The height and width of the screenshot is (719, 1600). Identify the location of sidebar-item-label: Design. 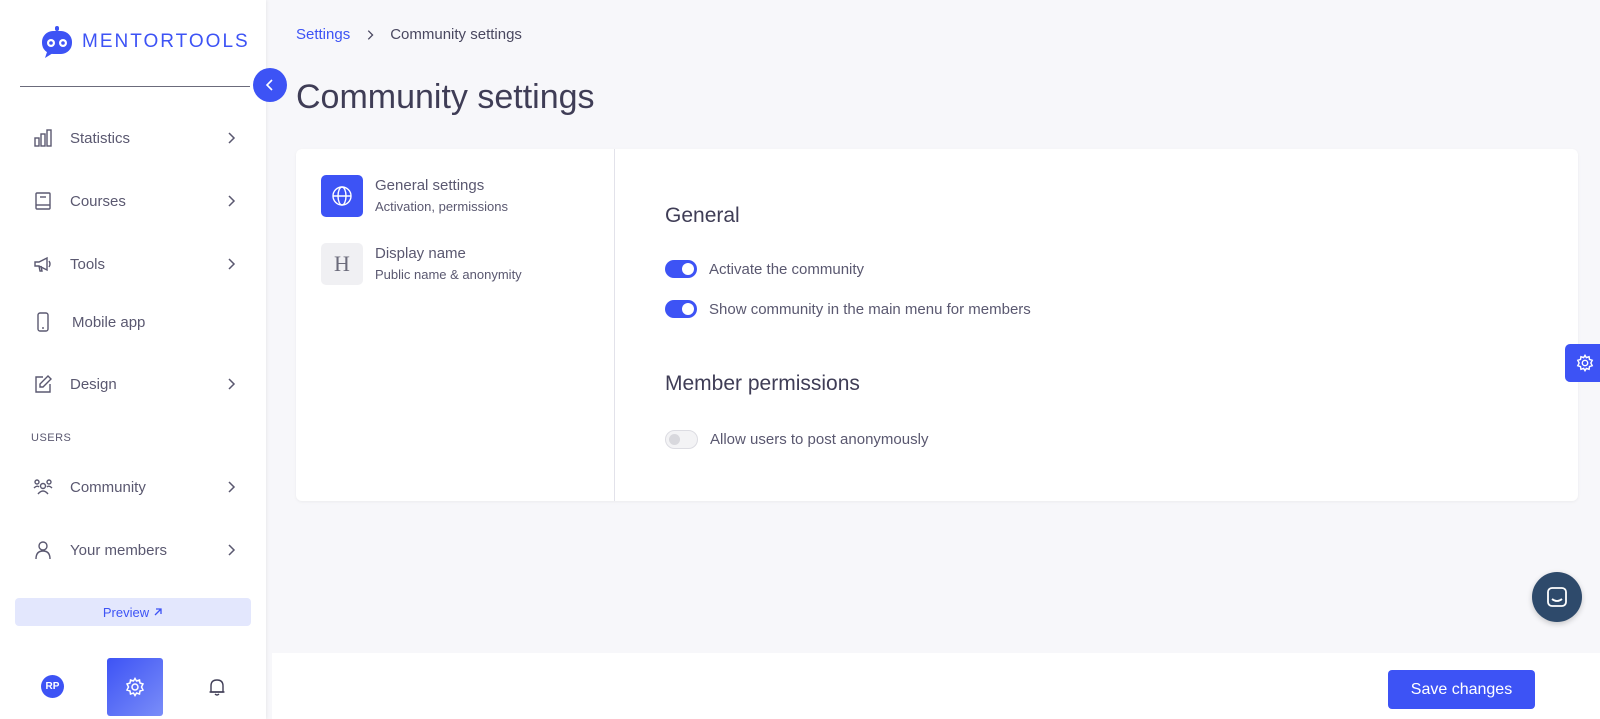
(93, 384).